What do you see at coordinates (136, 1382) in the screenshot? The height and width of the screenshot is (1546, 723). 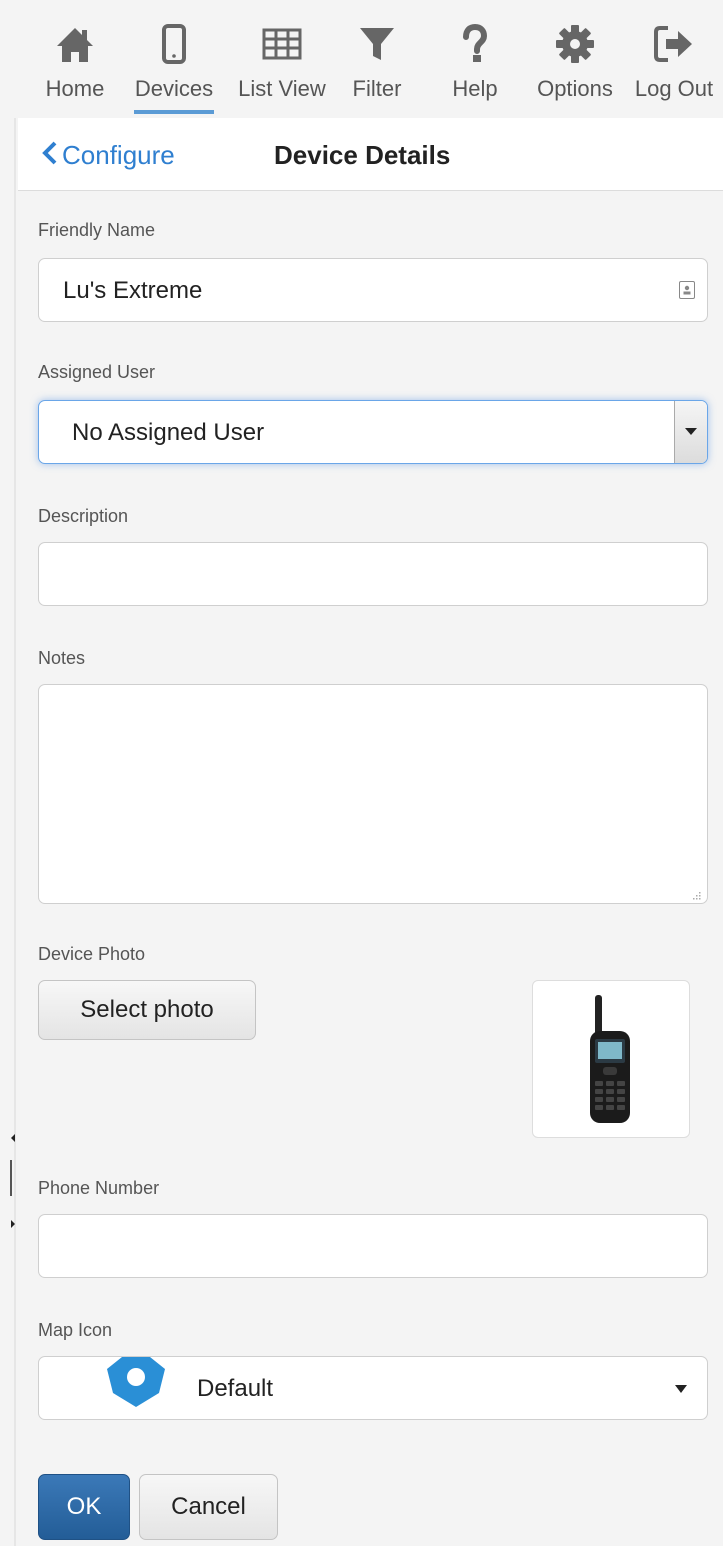 I see `map-marker-icon` at bounding box center [136, 1382].